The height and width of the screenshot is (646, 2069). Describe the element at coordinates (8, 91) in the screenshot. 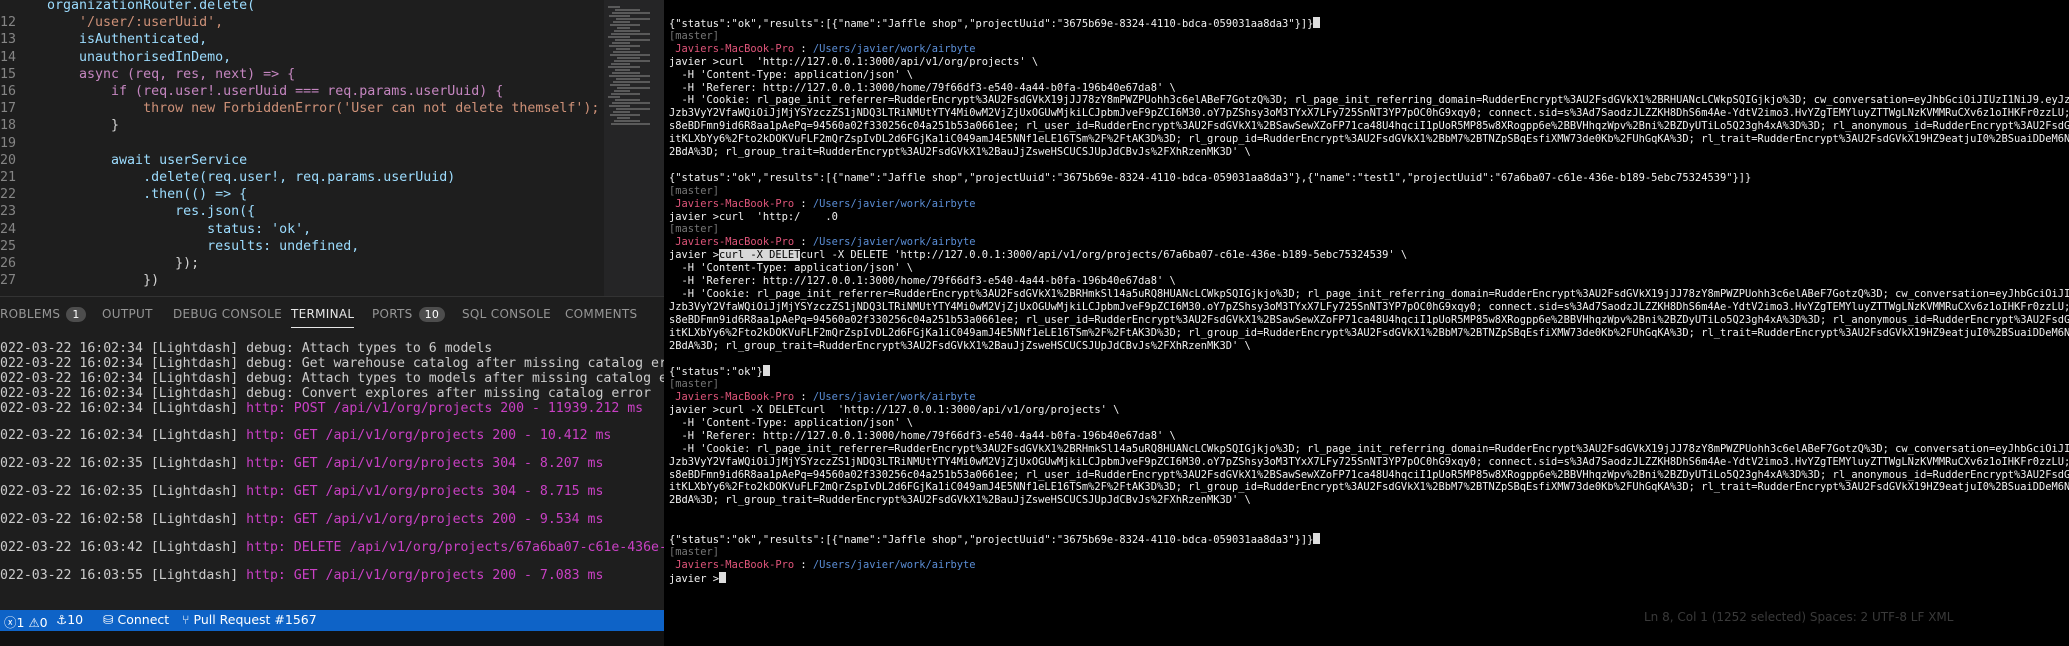

I see `line-number: 16` at that location.